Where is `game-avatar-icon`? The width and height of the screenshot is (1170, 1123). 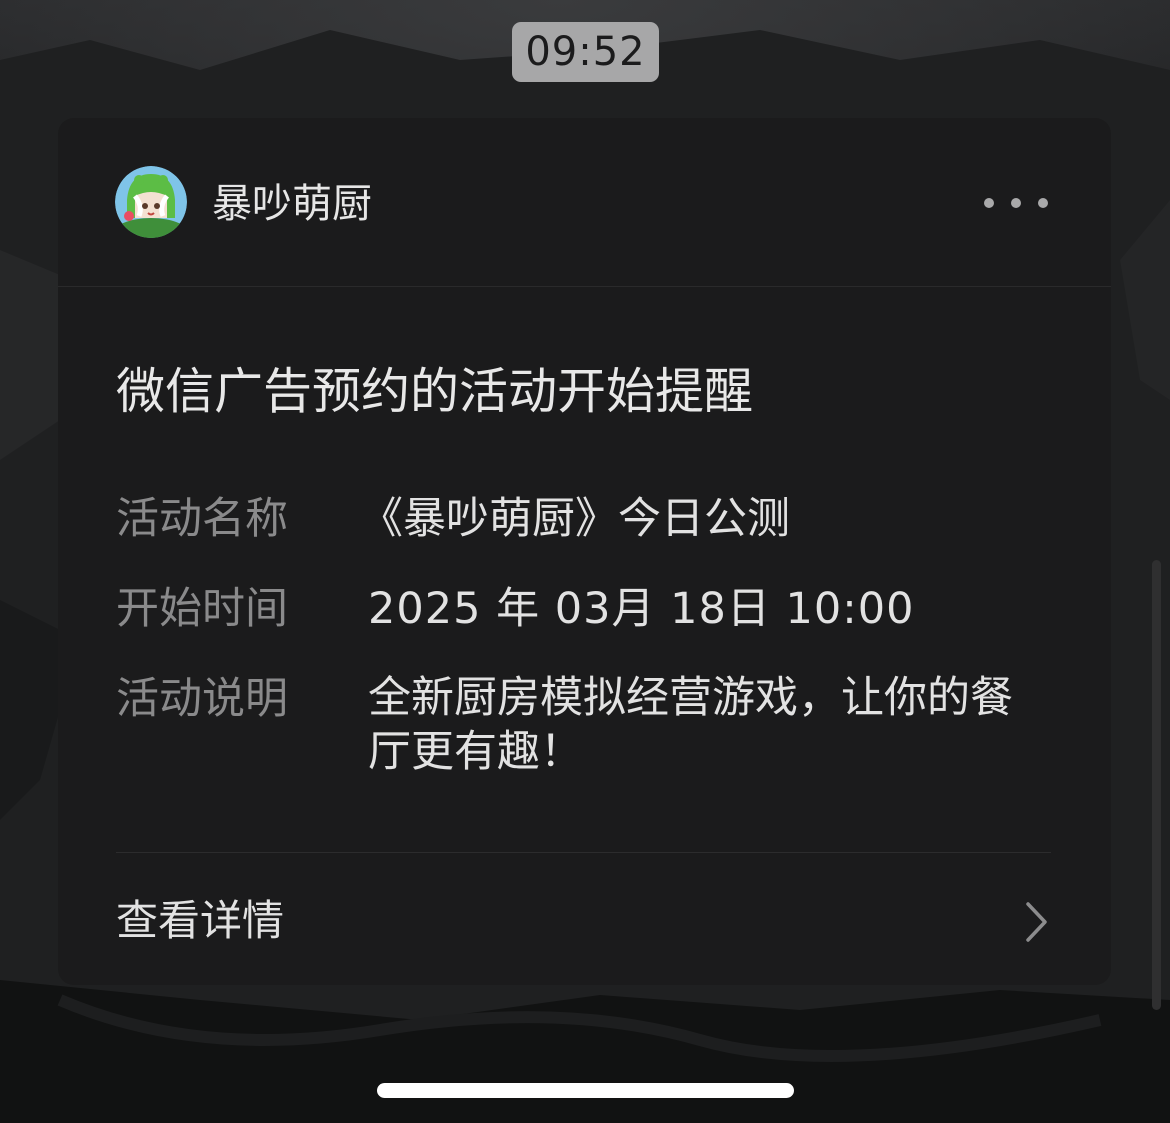 game-avatar-icon is located at coordinates (151, 202).